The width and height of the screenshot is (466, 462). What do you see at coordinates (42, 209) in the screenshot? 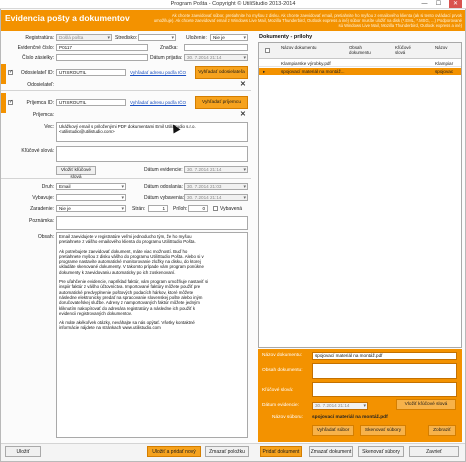
I see `zaradenie-label: Zaradenie:` at bounding box center [42, 209].